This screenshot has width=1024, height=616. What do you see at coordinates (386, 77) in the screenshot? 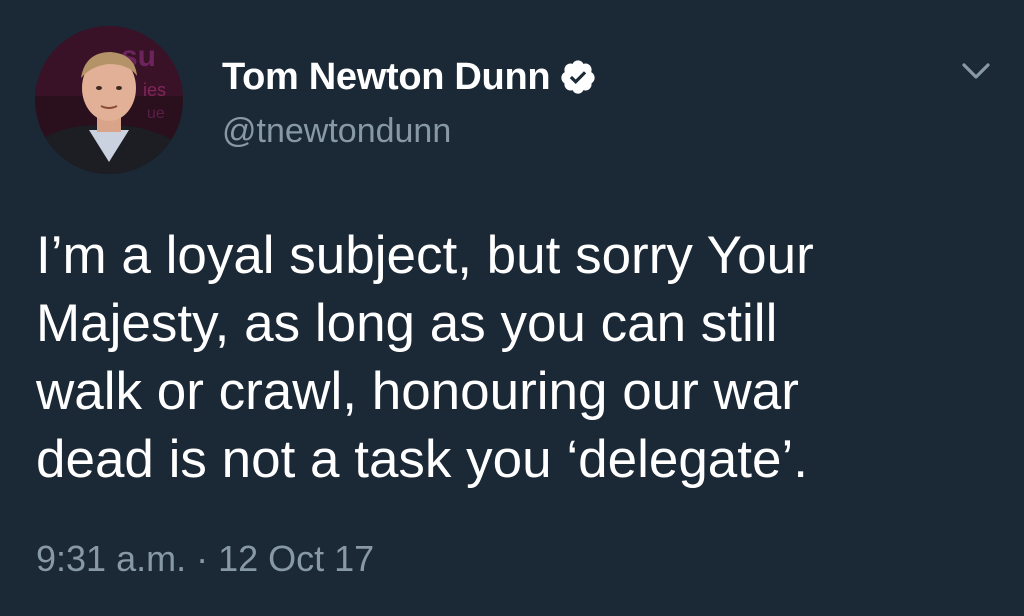
I see `display-name: Tom Newton Dunn` at bounding box center [386, 77].